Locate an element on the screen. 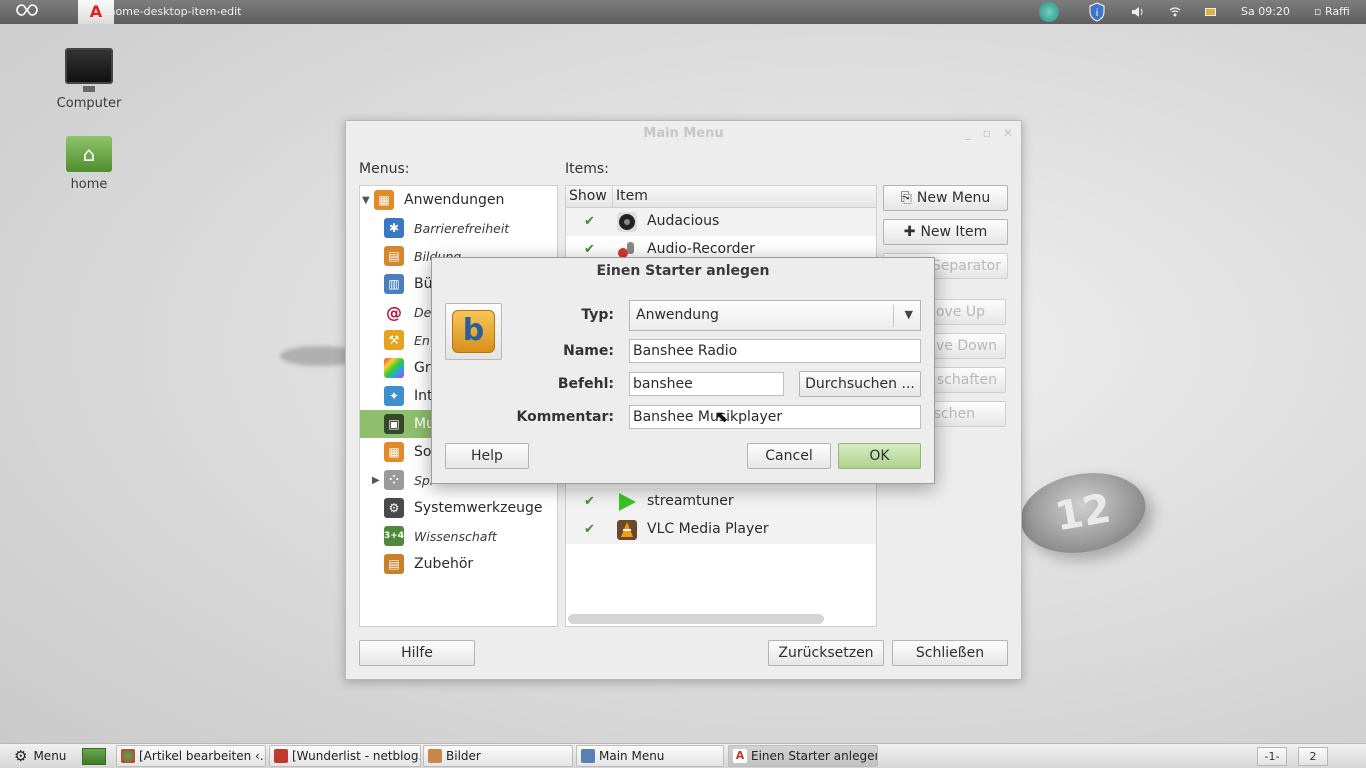 Image resolution: width=1366 pixels, height=768 pixels. tree-item-barrierefreiheit: ✱ Barrierefreiheit is located at coordinates (458, 228).